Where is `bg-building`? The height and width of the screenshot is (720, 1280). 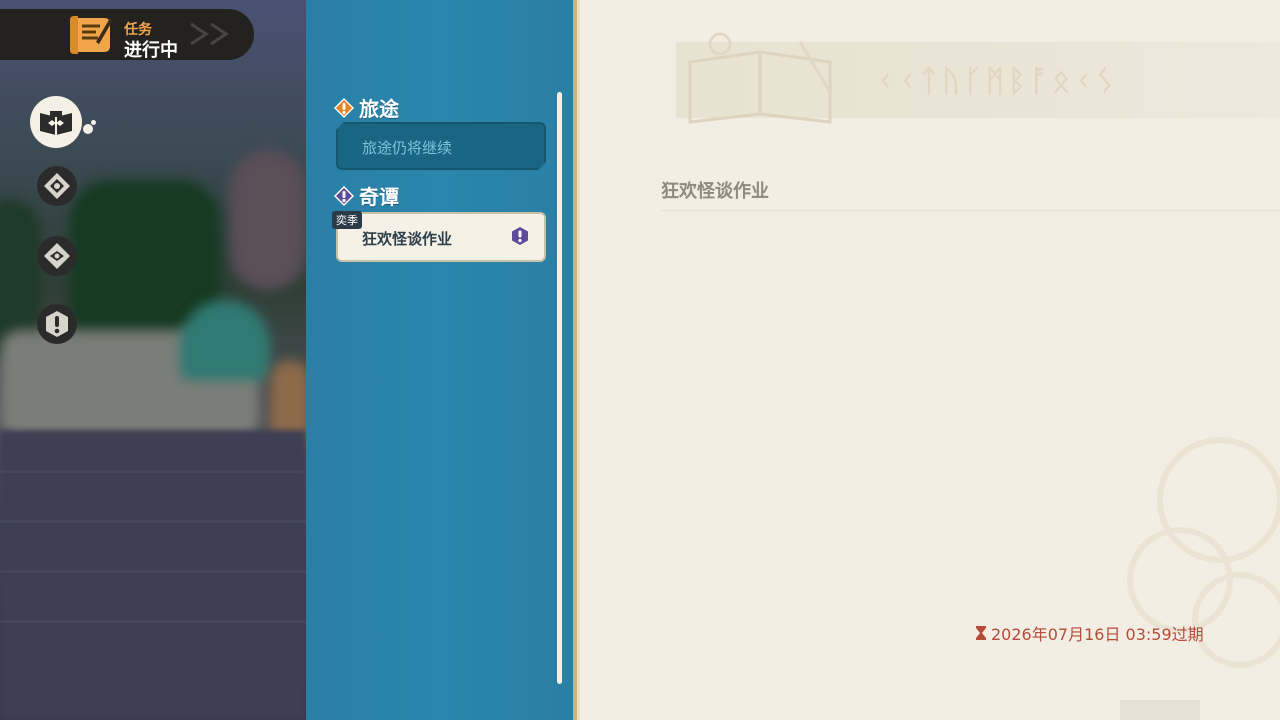 bg-building is located at coordinates (268, 220).